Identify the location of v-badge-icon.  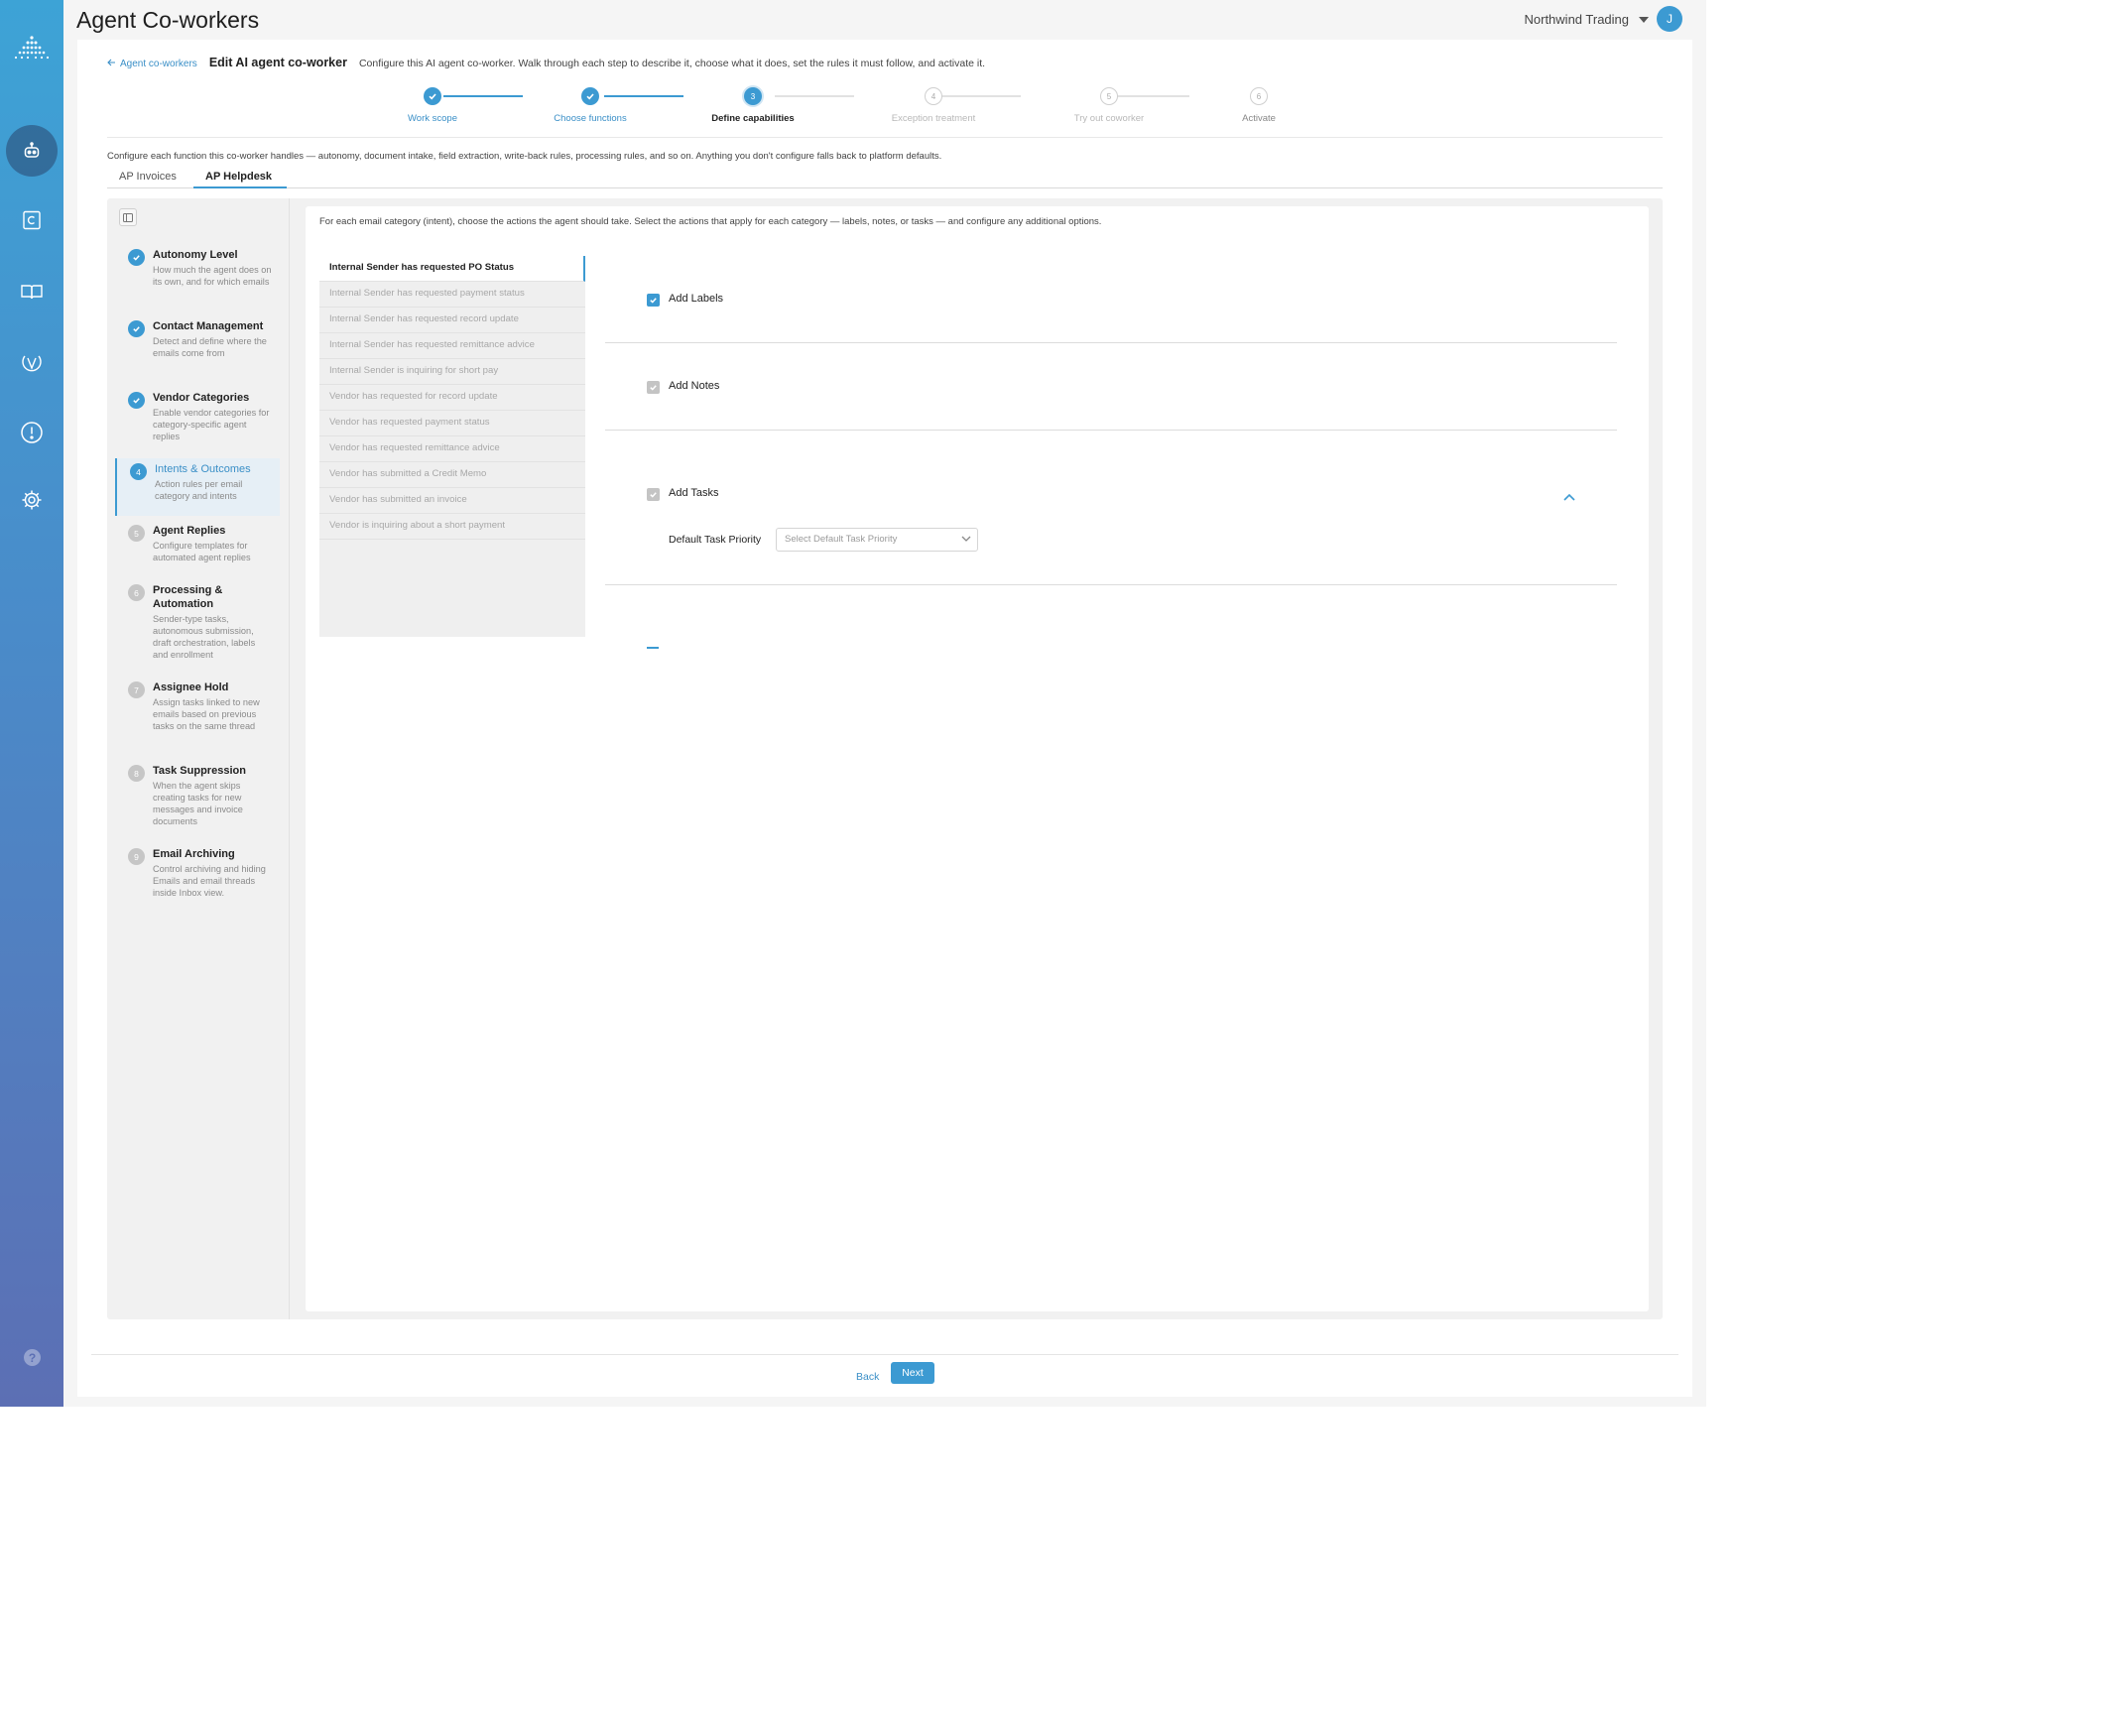
(32, 363).